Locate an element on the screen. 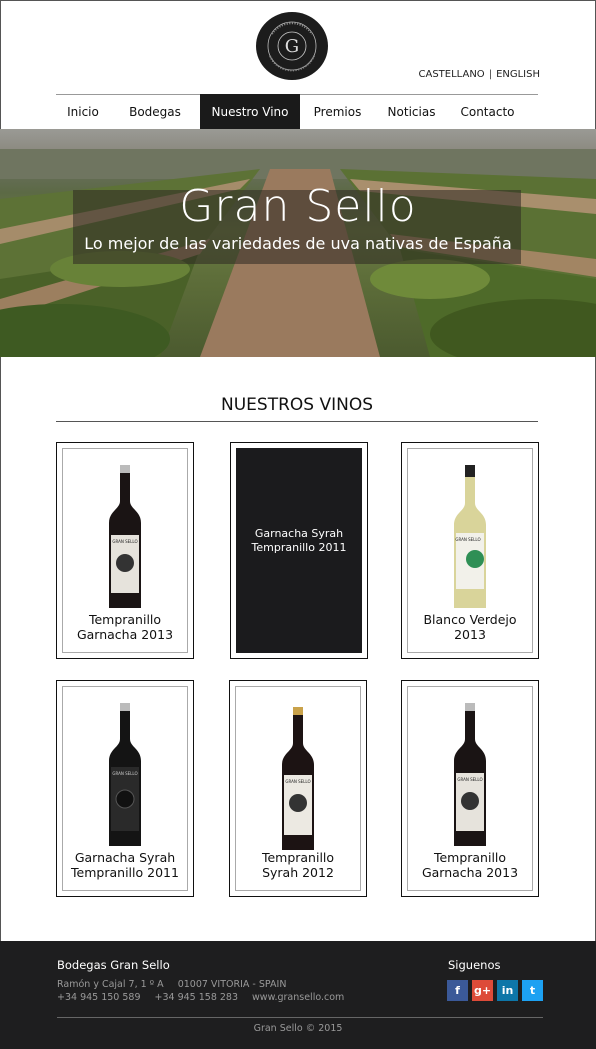 Image resolution: width=596 pixels, height=1049 pixels. social-links: f g+ in t is located at coordinates (495, 990).